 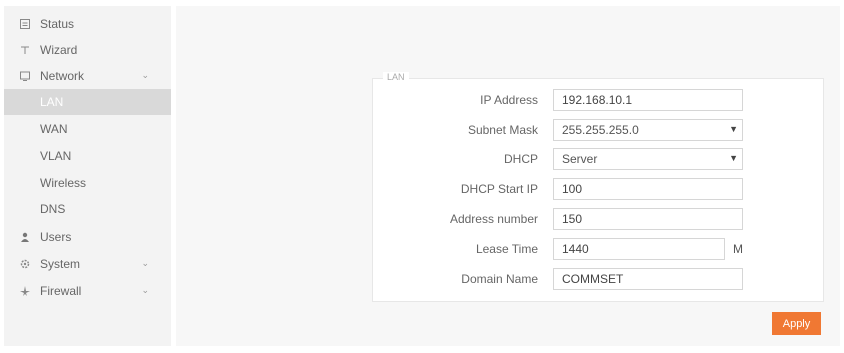 What do you see at coordinates (493, 219) in the screenshot?
I see `address-number-label: Address number` at bounding box center [493, 219].